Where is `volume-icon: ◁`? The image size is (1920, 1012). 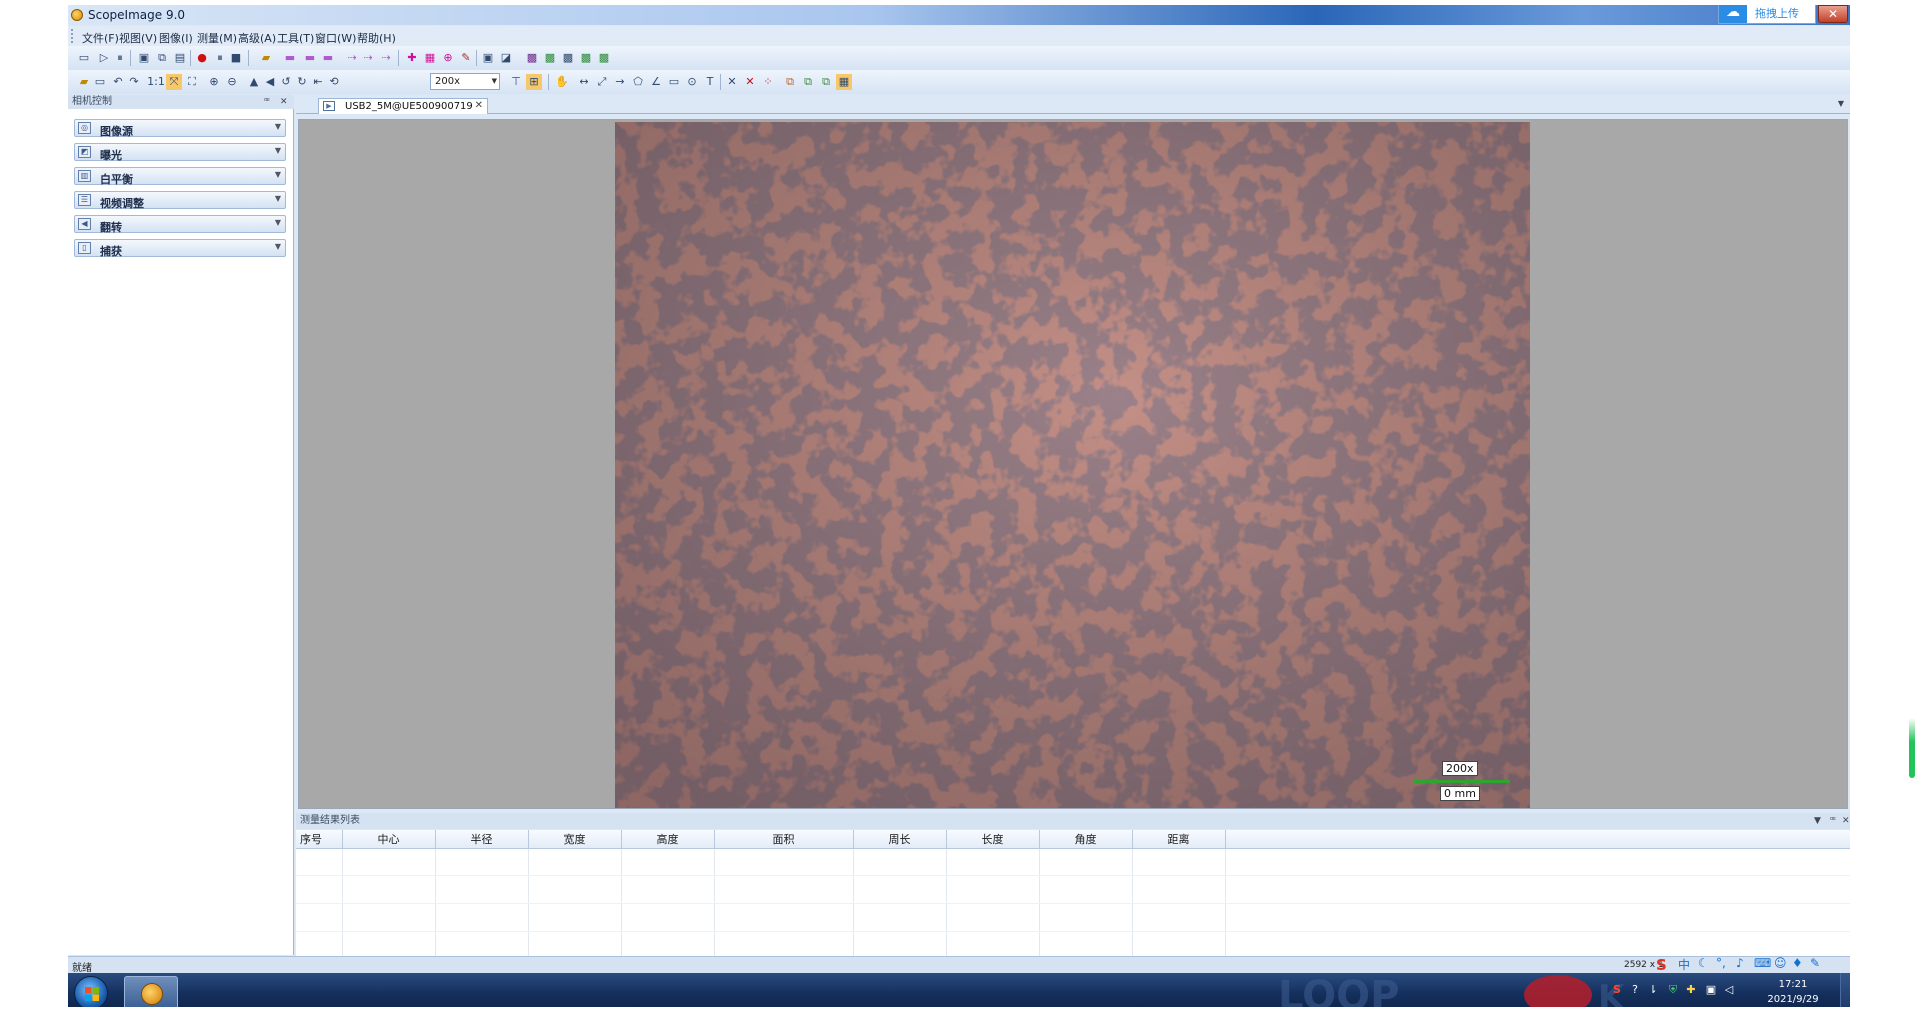
volume-icon: ◁ is located at coordinates (1729, 990).